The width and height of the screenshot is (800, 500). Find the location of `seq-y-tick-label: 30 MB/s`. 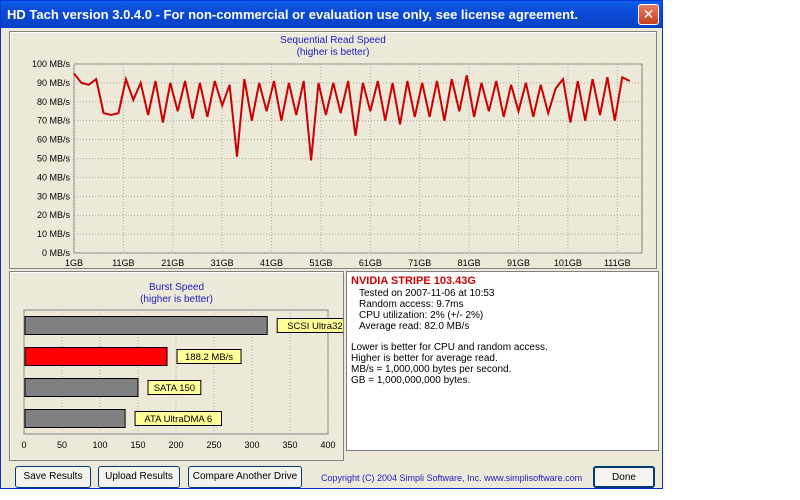

seq-y-tick-label: 30 MB/s is located at coordinates (54, 196).